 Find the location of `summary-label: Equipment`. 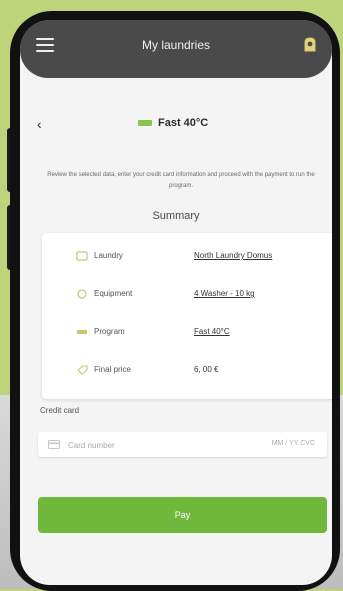

summary-label: Equipment is located at coordinates (113, 293).